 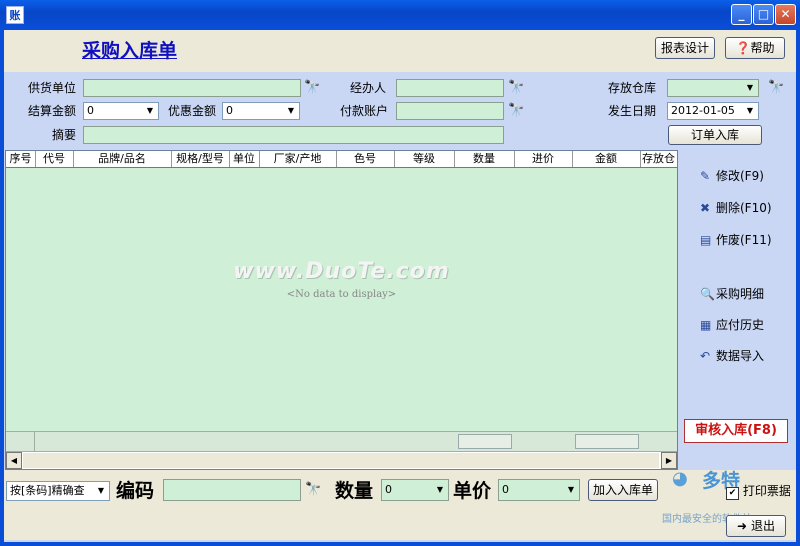 I want to click on warehouse-label: 存放仓库, so click(x=631, y=88).